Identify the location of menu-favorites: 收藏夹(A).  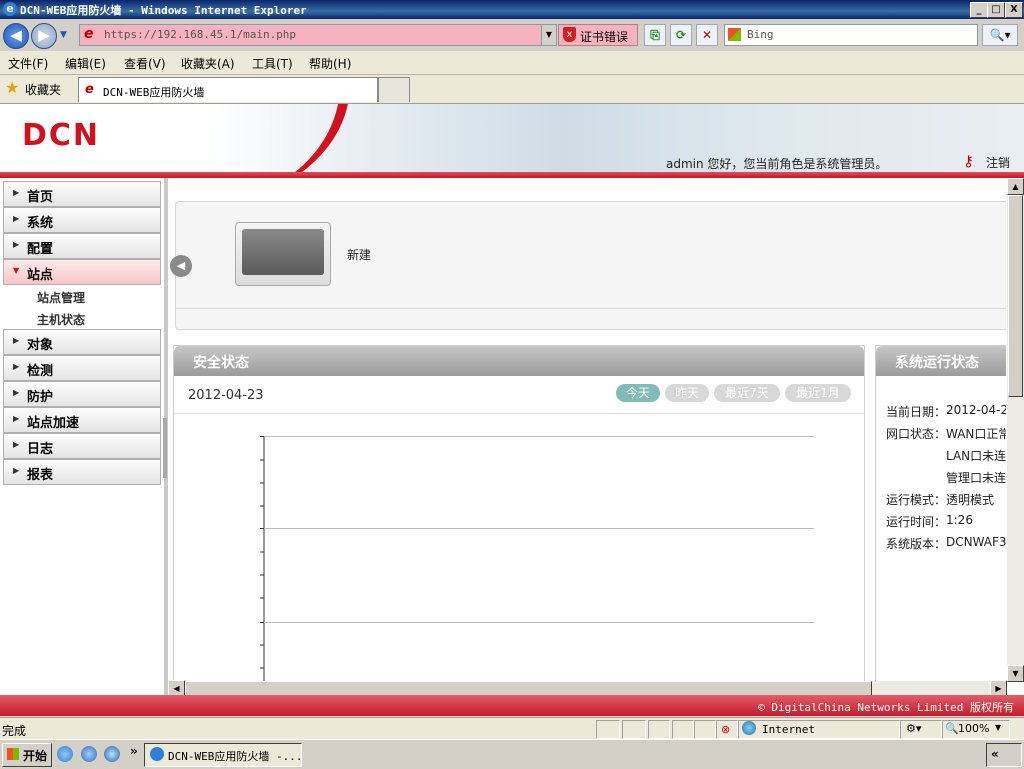
(208, 63).